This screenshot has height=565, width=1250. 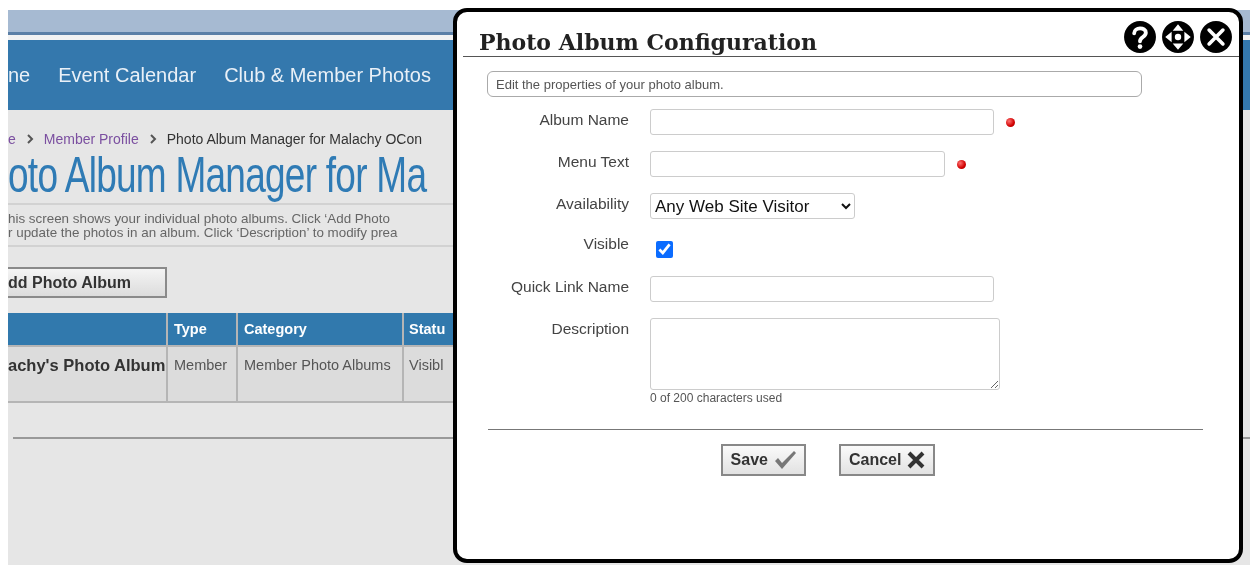 What do you see at coordinates (814, 84) in the screenshot?
I see `instructions-text: Edit the properties of your photo album.` at bounding box center [814, 84].